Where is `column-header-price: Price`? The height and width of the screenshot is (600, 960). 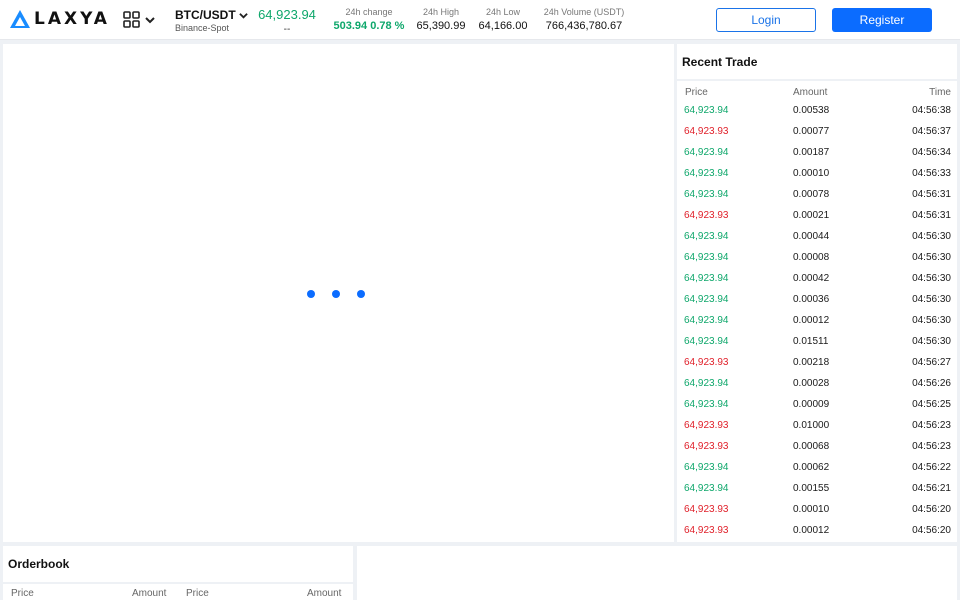
column-header-price: Price is located at coordinates (696, 92).